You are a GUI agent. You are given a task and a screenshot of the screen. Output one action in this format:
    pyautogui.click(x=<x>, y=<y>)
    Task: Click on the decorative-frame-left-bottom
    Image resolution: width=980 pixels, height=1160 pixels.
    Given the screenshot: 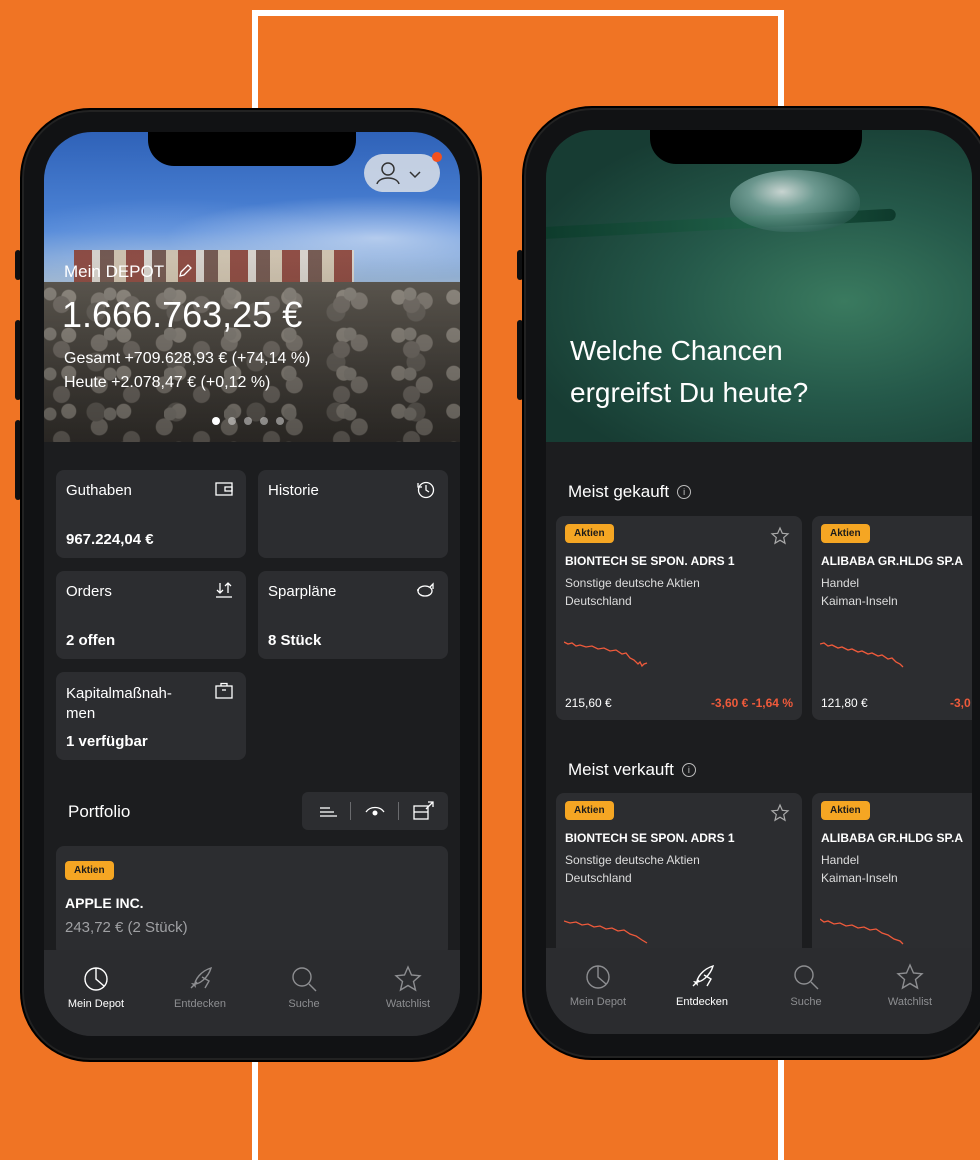 What is the action you would take?
    pyautogui.click(x=255, y=1110)
    